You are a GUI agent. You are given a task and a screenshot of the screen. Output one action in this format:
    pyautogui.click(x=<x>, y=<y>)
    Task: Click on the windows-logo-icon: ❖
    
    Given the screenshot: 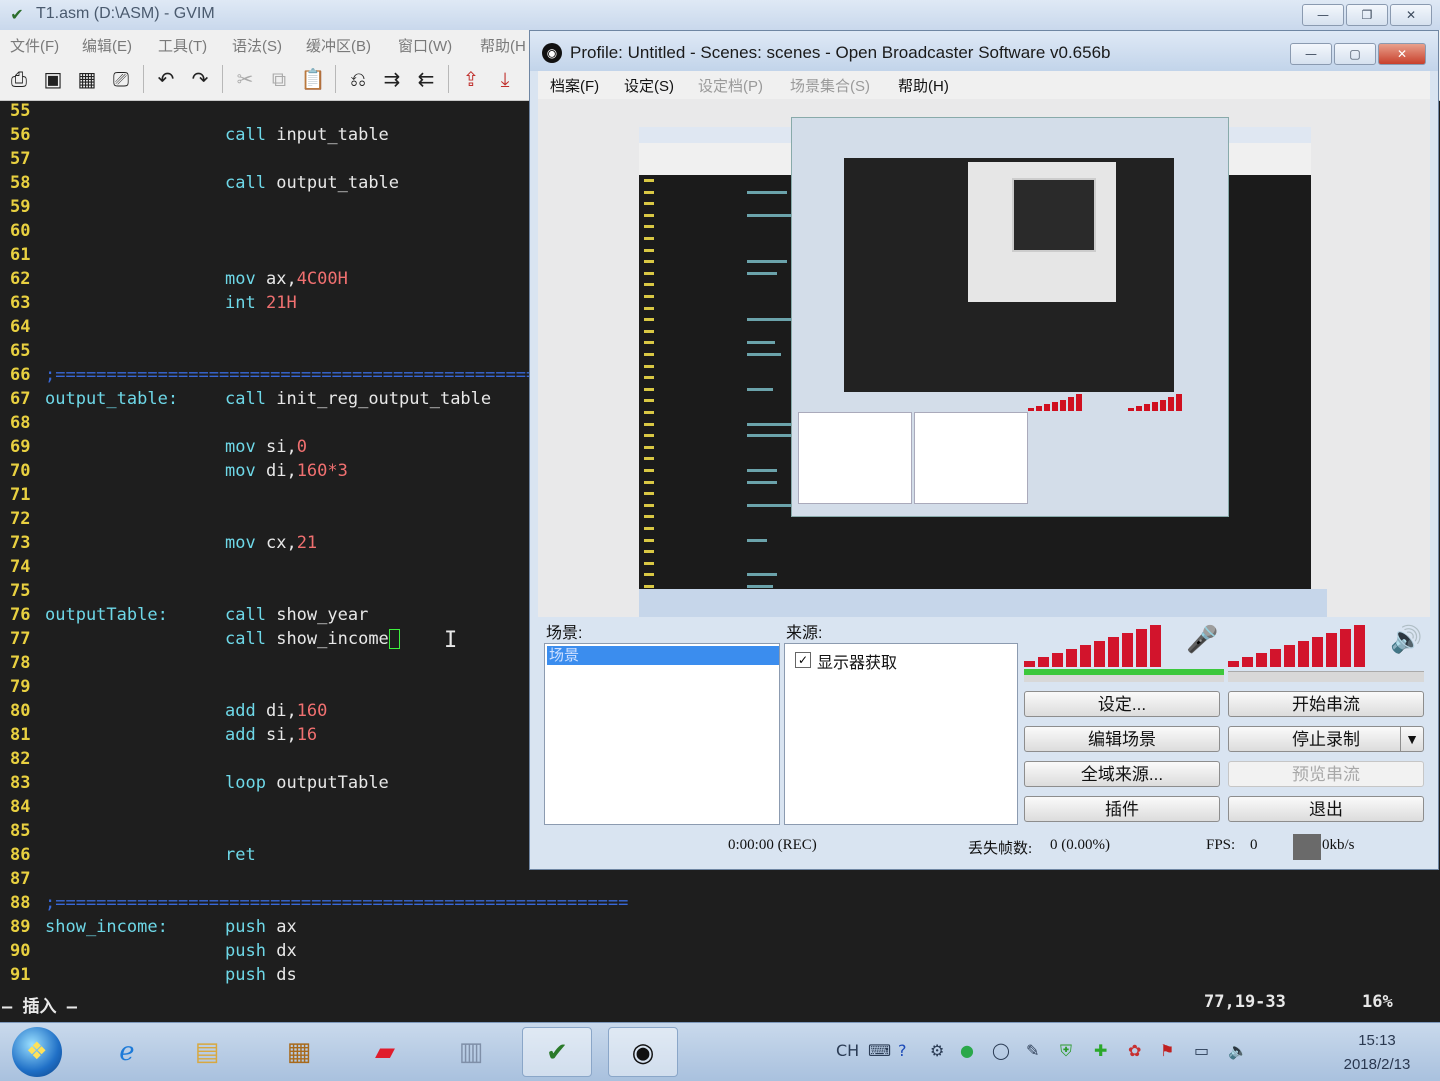 What is the action you would take?
    pyautogui.click(x=37, y=1051)
    